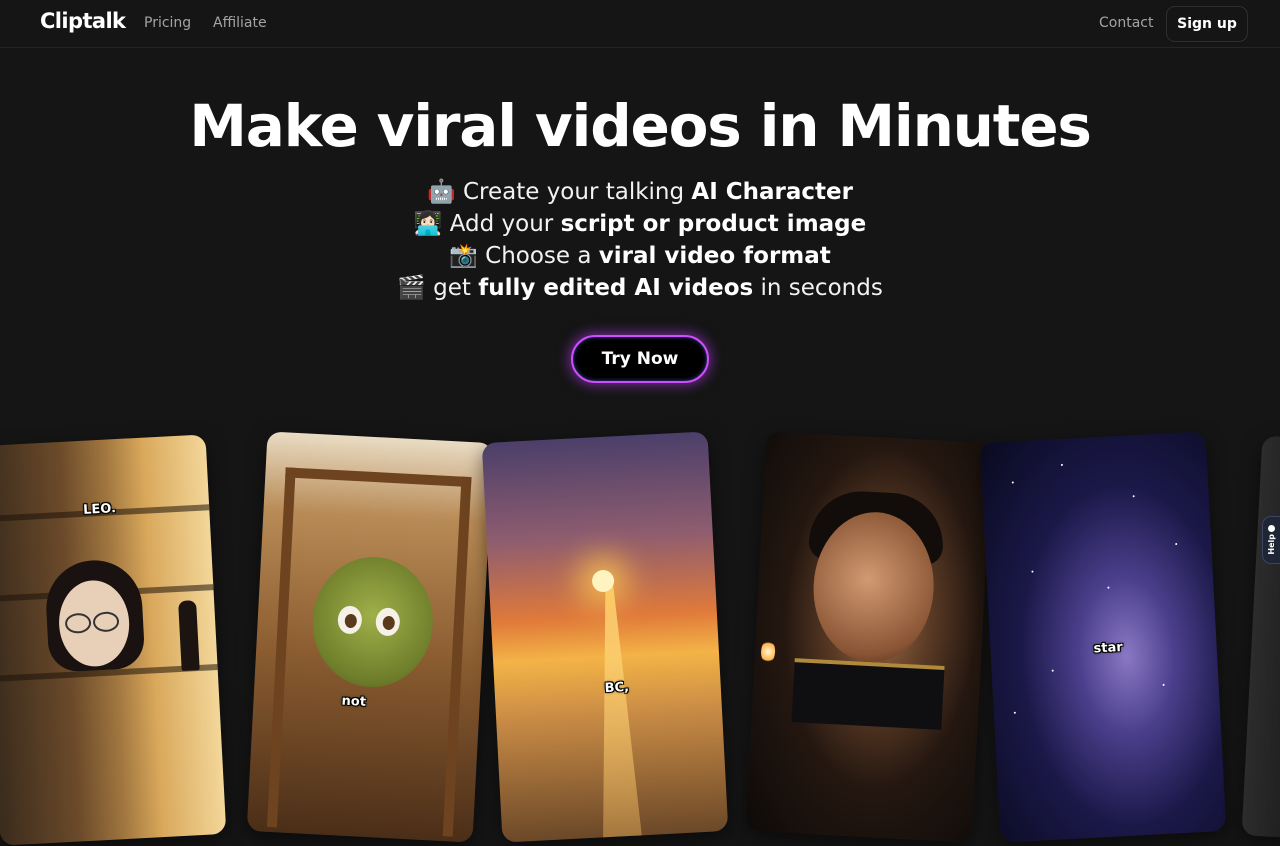  I want to click on try-now-button: Try Now, so click(640, 359).